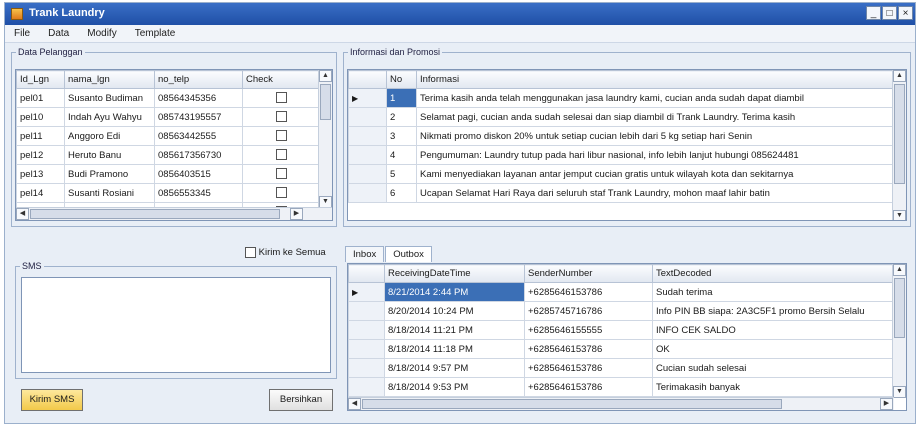 The height and width of the screenshot is (428, 920). What do you see at coordinates (454, 387) in the screenshot?
I see `cell-receiving-datetime: 8/18/2014 9:53 PM` at bounding box center [454, 387].